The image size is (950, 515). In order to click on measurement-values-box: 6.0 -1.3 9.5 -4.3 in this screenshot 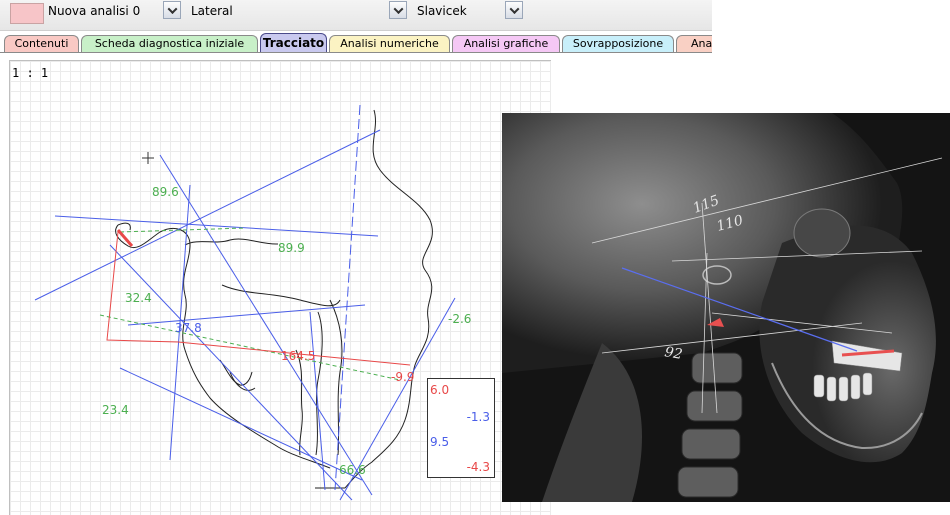, I will do `click(461, 428)`.